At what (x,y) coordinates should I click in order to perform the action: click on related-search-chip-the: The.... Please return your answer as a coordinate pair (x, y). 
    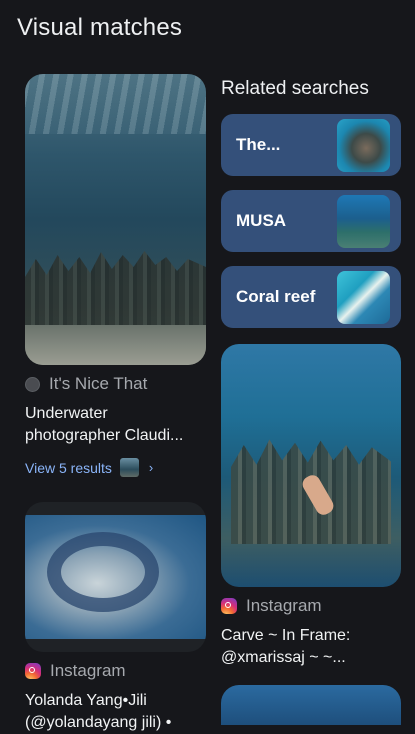
    Looking at the image, I should click on (311, 145).